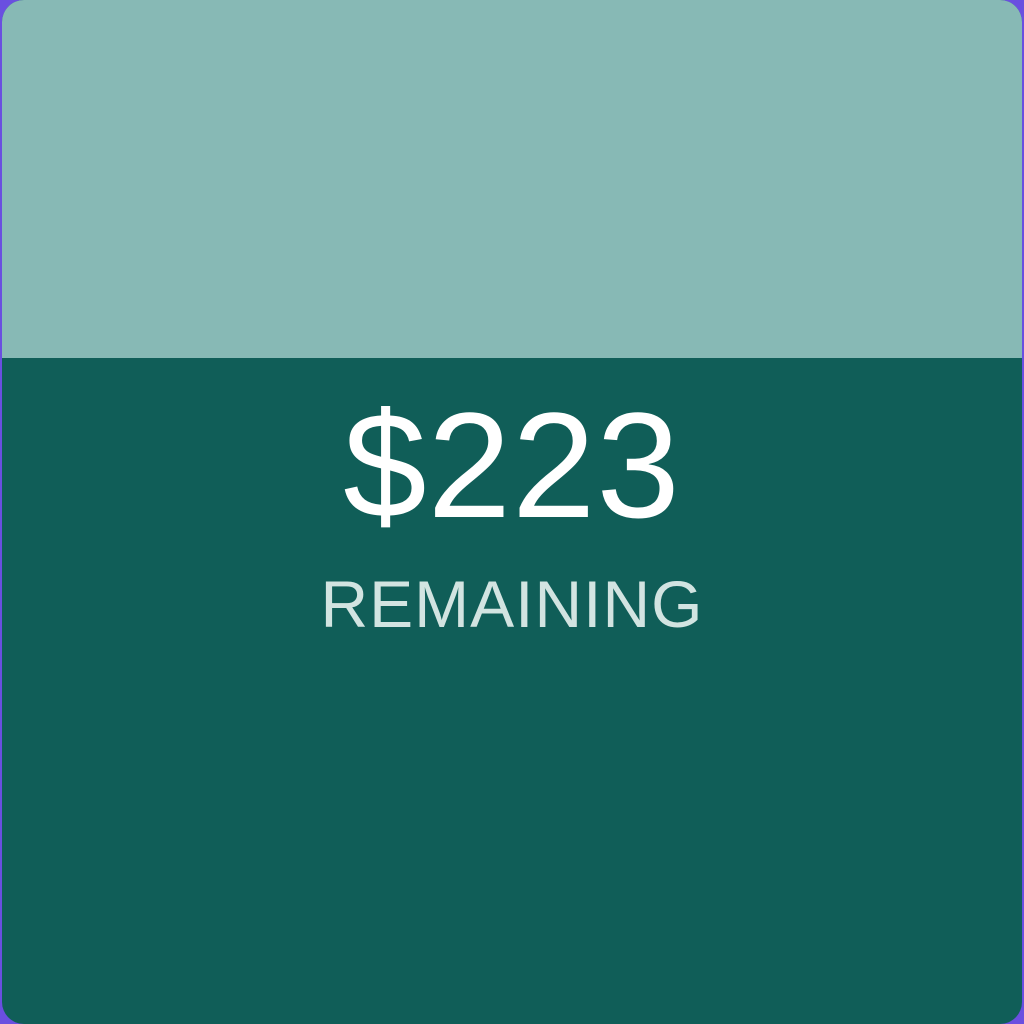 The width and height of the screenshot is (1024, 1024). Describe the element at coordinates (512, 465) in the screenshot. I see `remaining-amount: $223` at that location.